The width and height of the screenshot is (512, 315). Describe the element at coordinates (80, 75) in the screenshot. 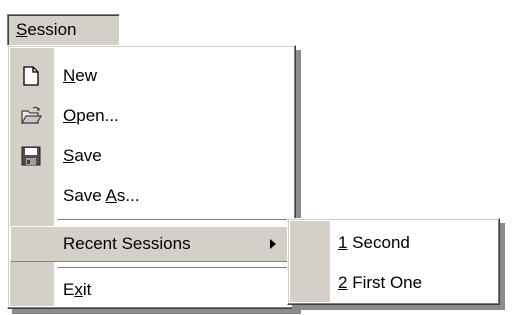

I see `menu-item-label: New` at that location.